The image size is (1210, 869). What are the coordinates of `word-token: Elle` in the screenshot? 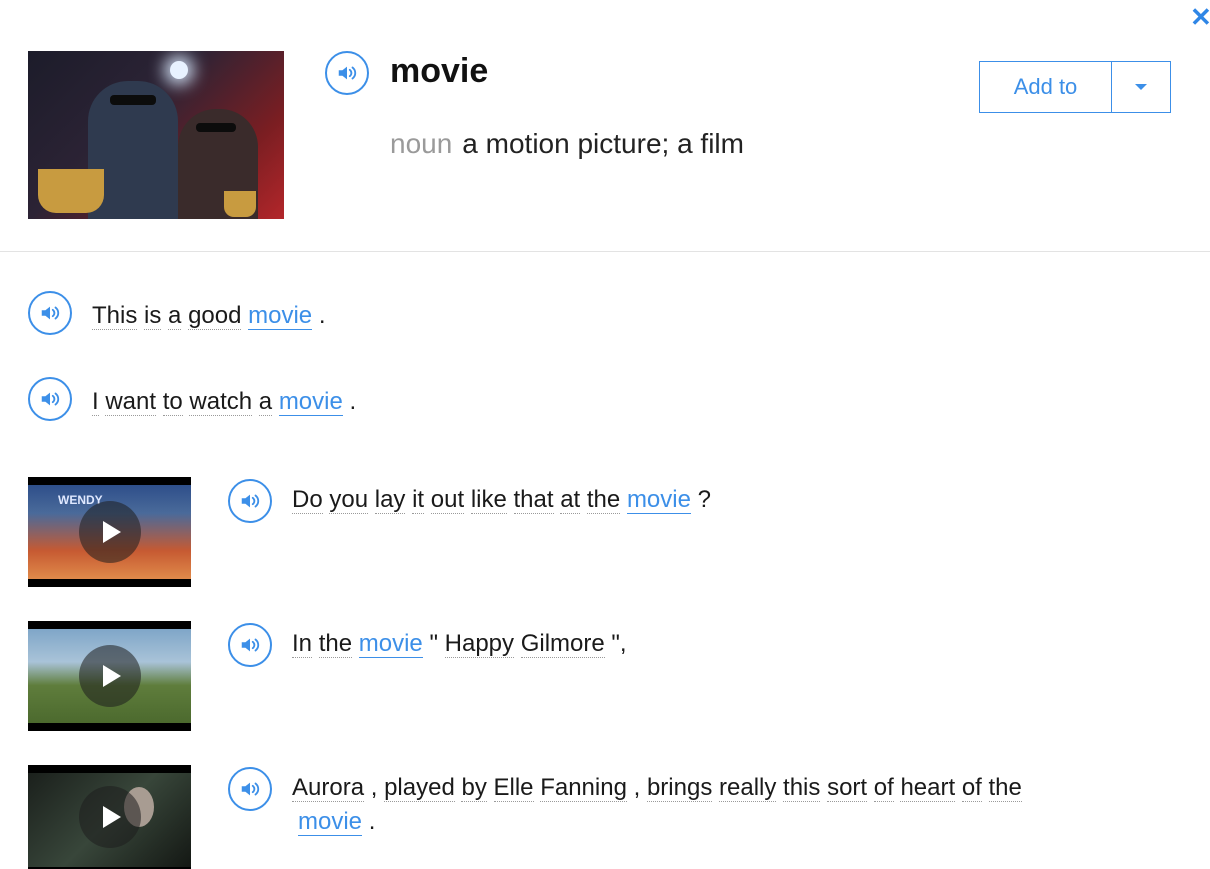 It's located at (513, 788).